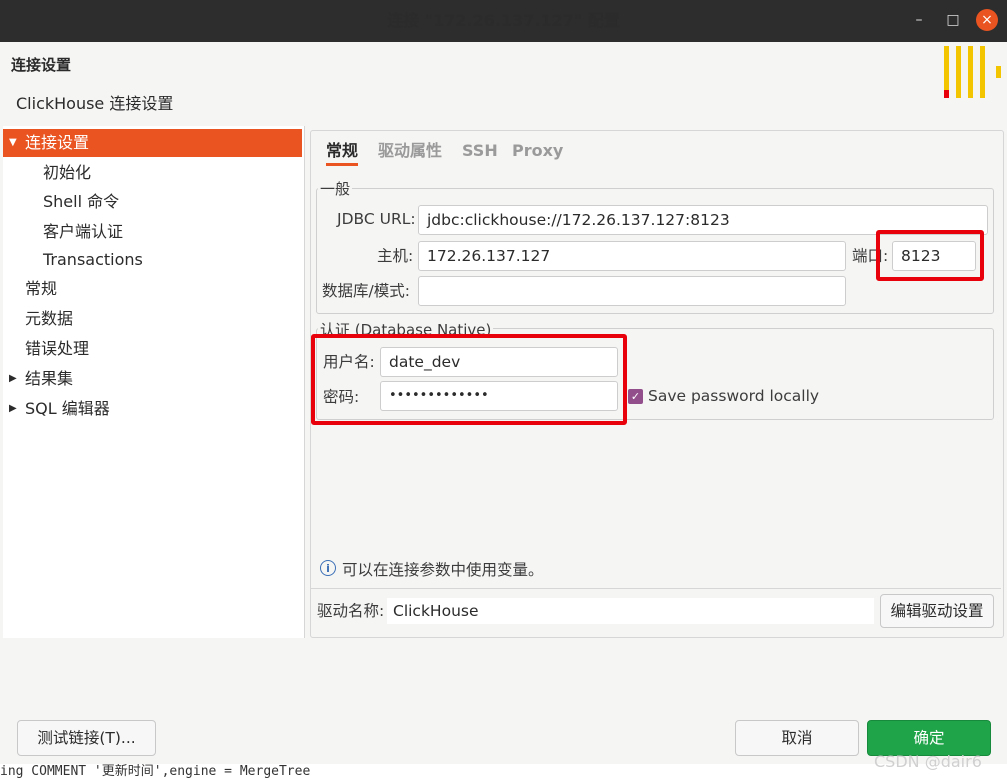 This screenshot has height=780, width=1007. I want to click on clickhouse-logo-icon, so click(974, 72).